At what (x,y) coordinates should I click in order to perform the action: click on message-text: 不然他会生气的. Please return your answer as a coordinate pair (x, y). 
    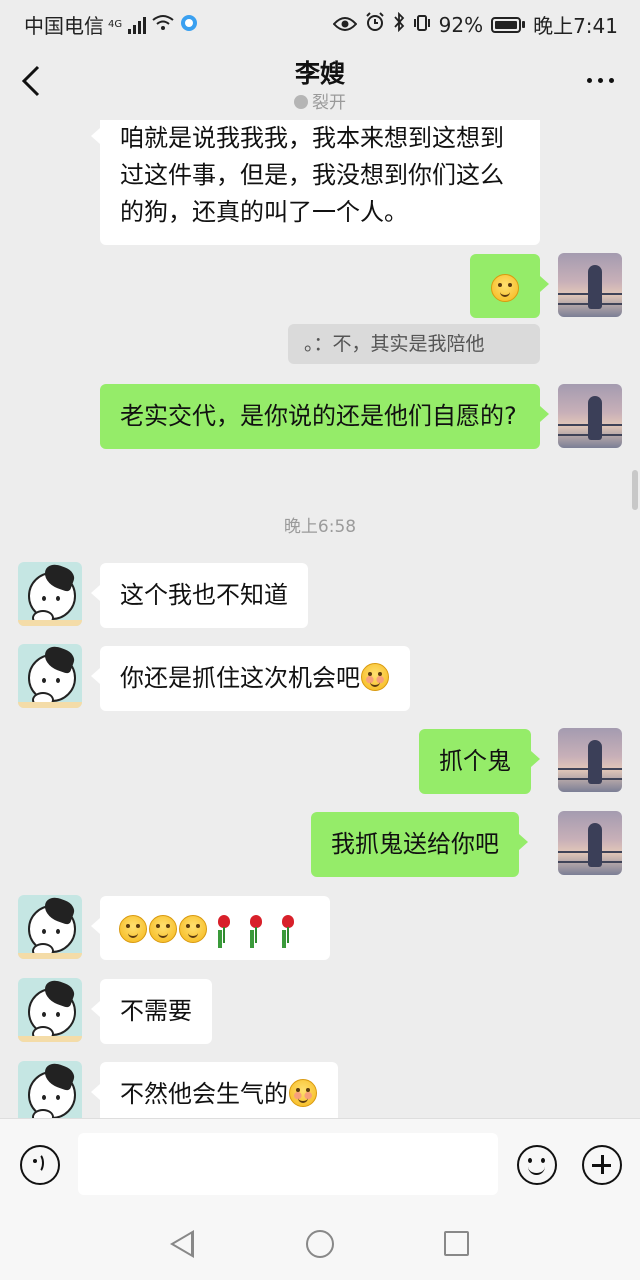
    Looking at the image, I should click on (204, 1094).